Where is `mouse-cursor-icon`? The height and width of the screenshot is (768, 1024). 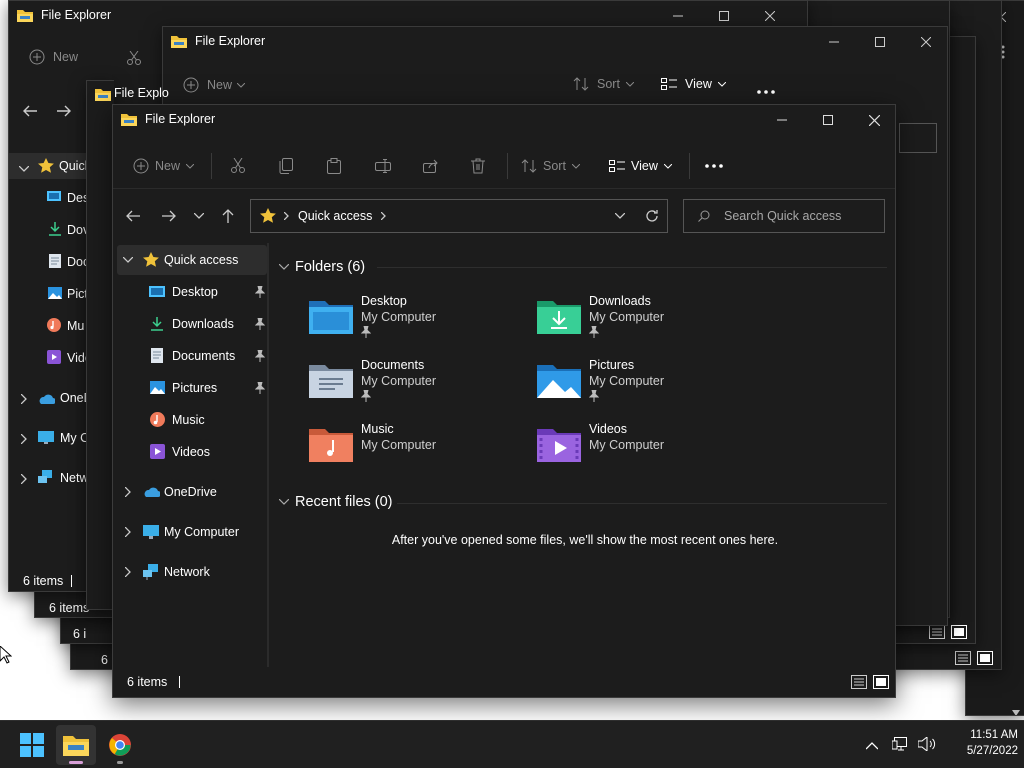 mouse-cursor-icon is located at coordinates (6, 656).